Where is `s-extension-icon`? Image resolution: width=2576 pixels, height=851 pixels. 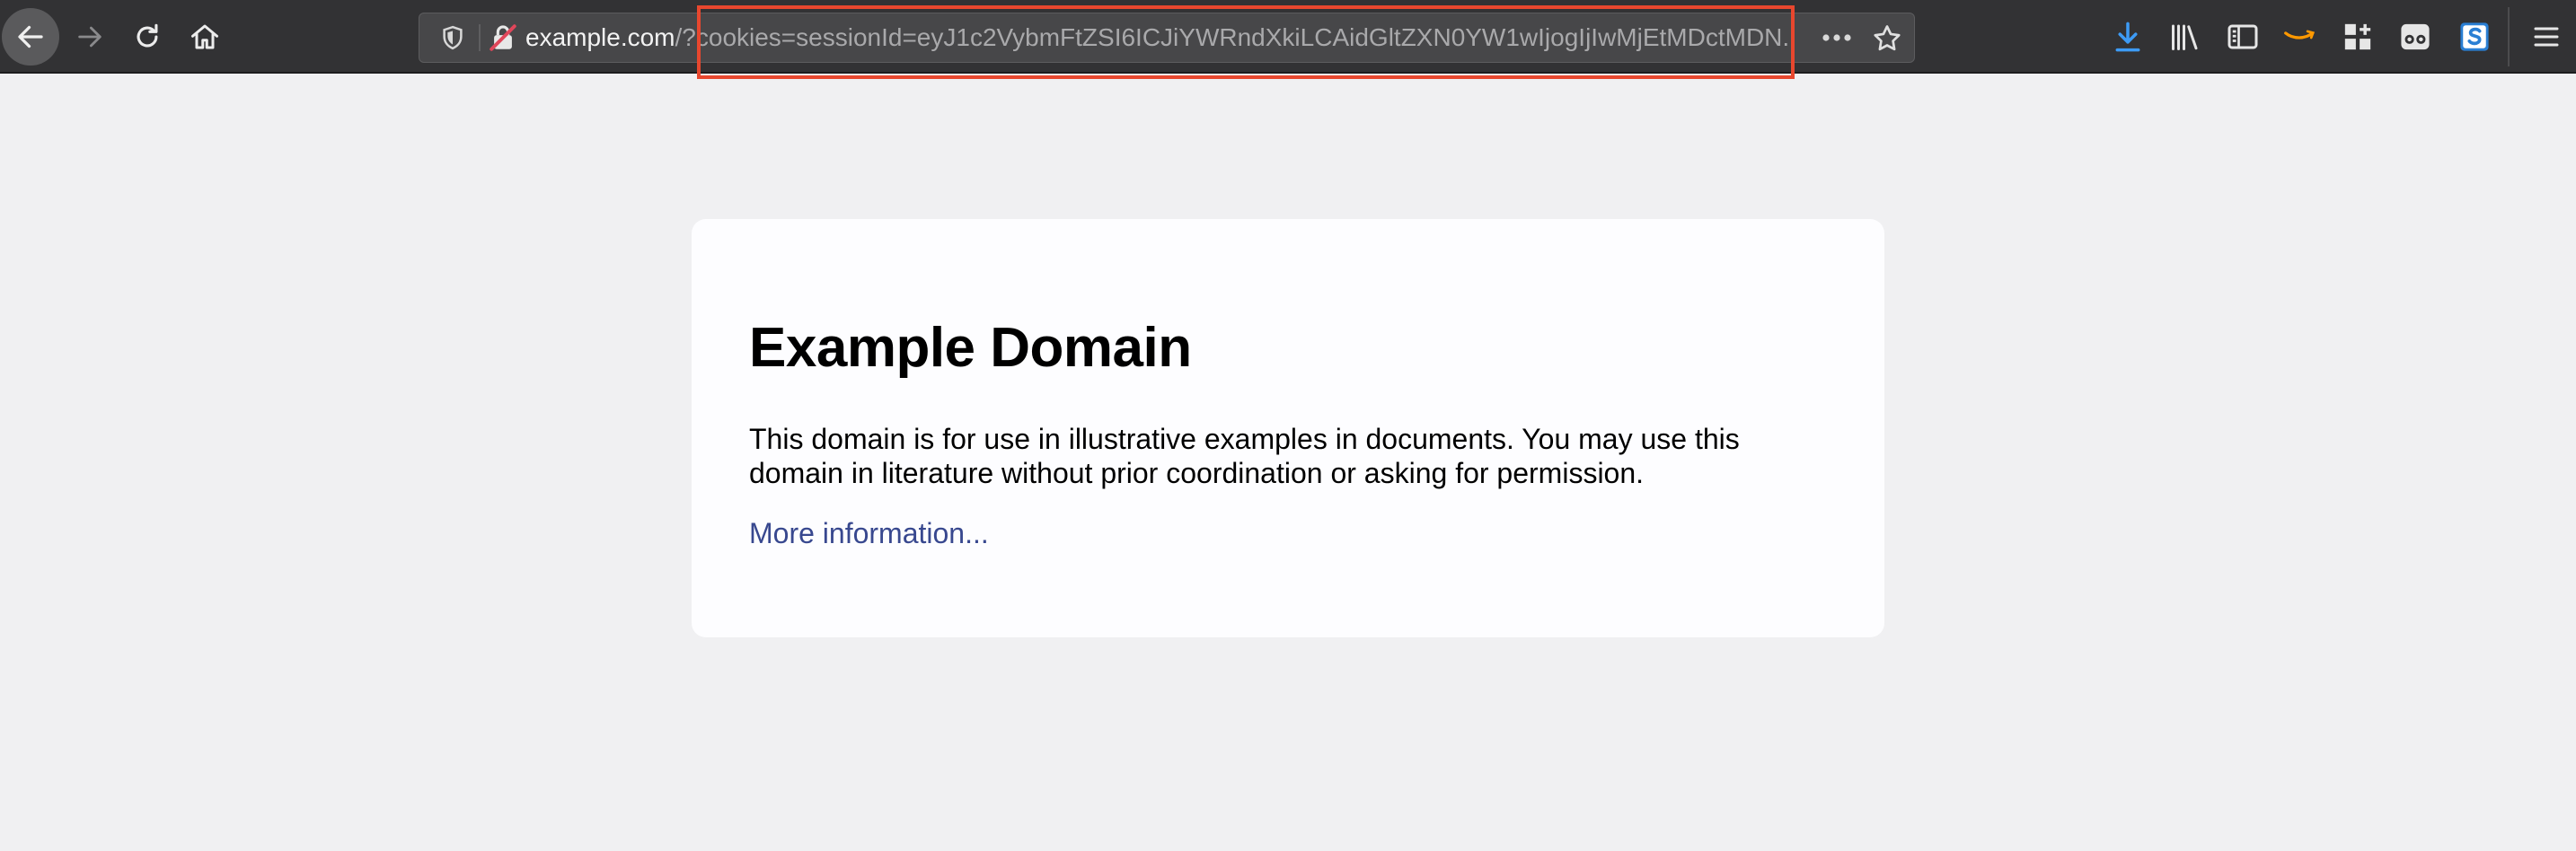
s-extension-icon is located at coordinates (2474, 36).